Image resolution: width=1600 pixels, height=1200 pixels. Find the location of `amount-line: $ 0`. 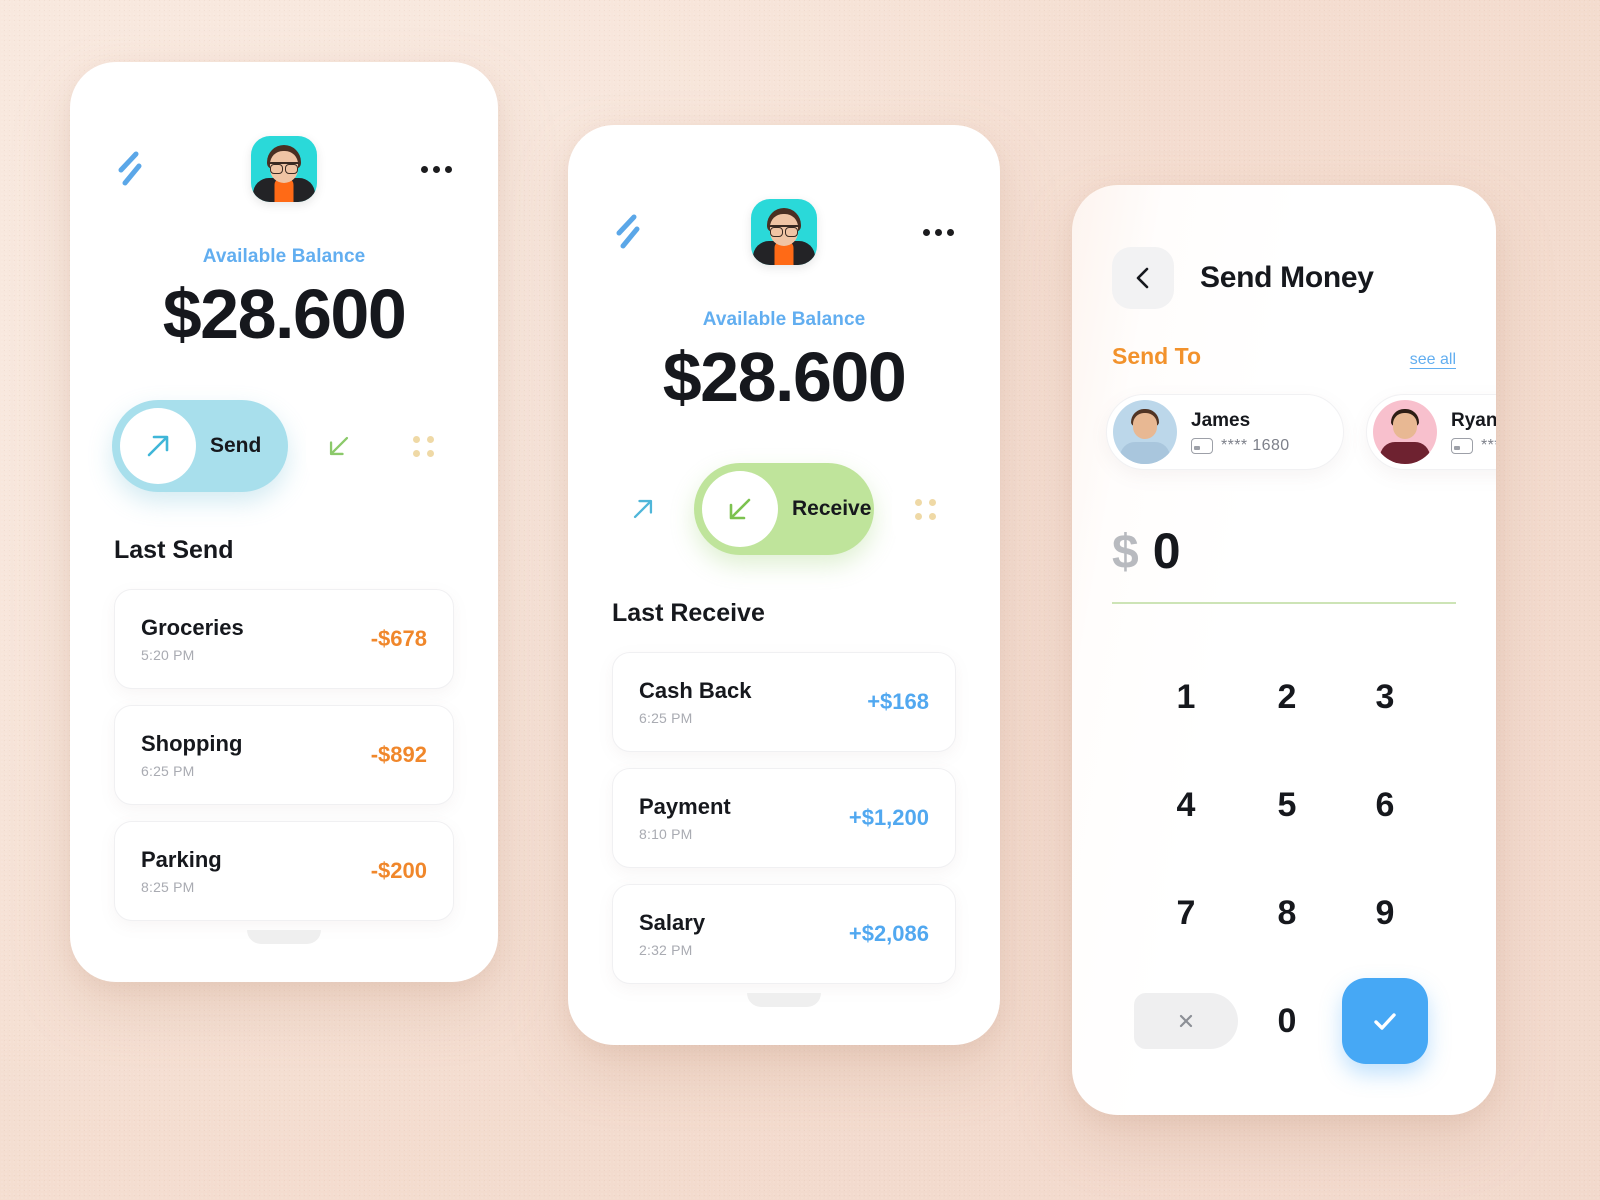

amount-line: $ 0 is located at coordinates (1284, 563).